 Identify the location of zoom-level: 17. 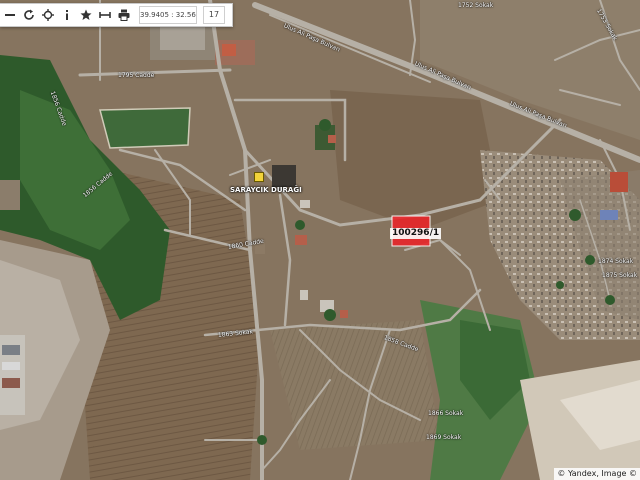
(214, 15).